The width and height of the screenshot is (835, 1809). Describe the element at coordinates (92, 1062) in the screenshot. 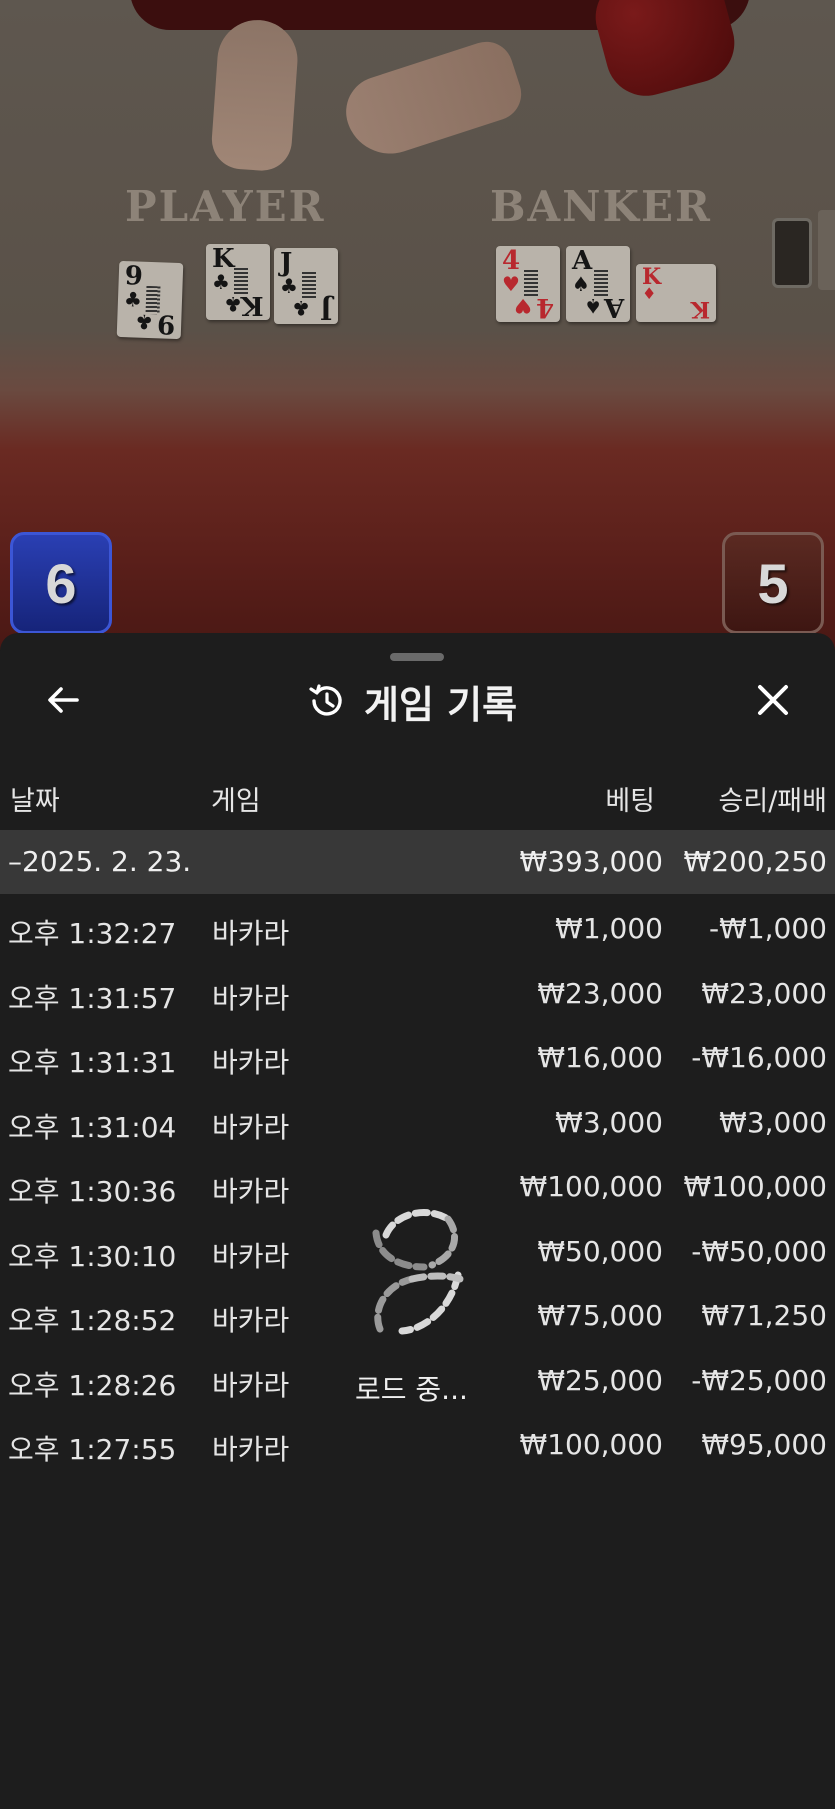

I see `row-time: 오후 1:31:31` at that location.